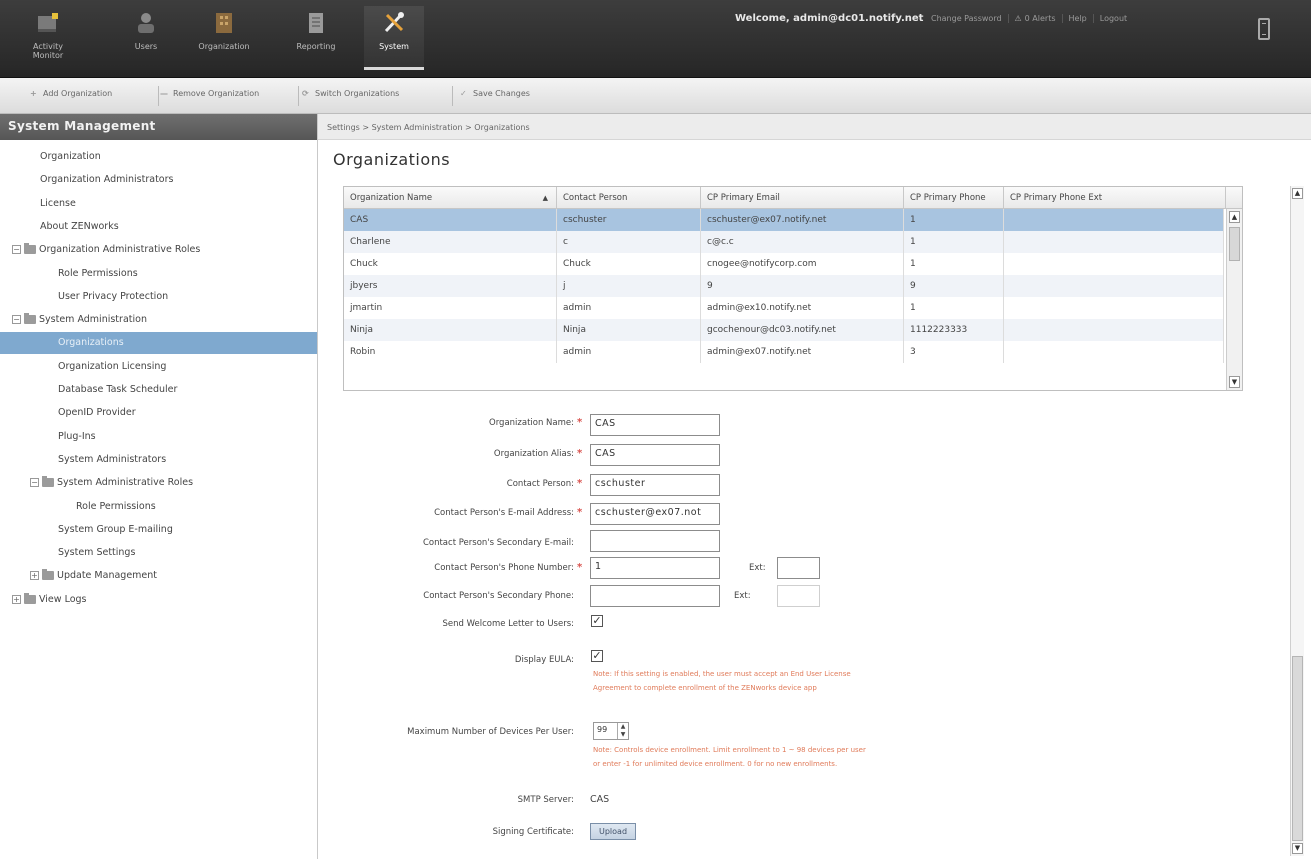 Image resolution: width=1311 pixels, height=859 pixels. Describe the element at coordinates (655, 485) in the screenshot. I see `contact-person-input: cschuster` at that location.